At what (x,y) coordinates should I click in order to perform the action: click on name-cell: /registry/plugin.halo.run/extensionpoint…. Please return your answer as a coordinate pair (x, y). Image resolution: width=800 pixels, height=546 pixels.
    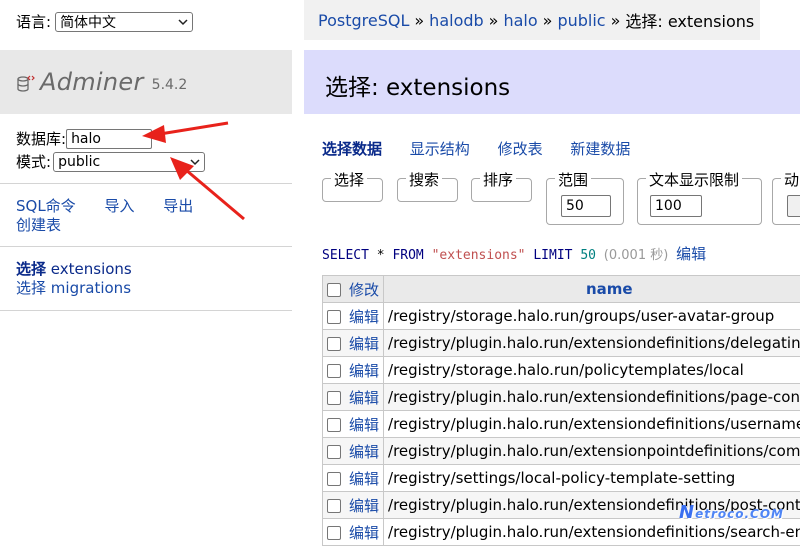
    Looking at the image, I should click on (592, 451).